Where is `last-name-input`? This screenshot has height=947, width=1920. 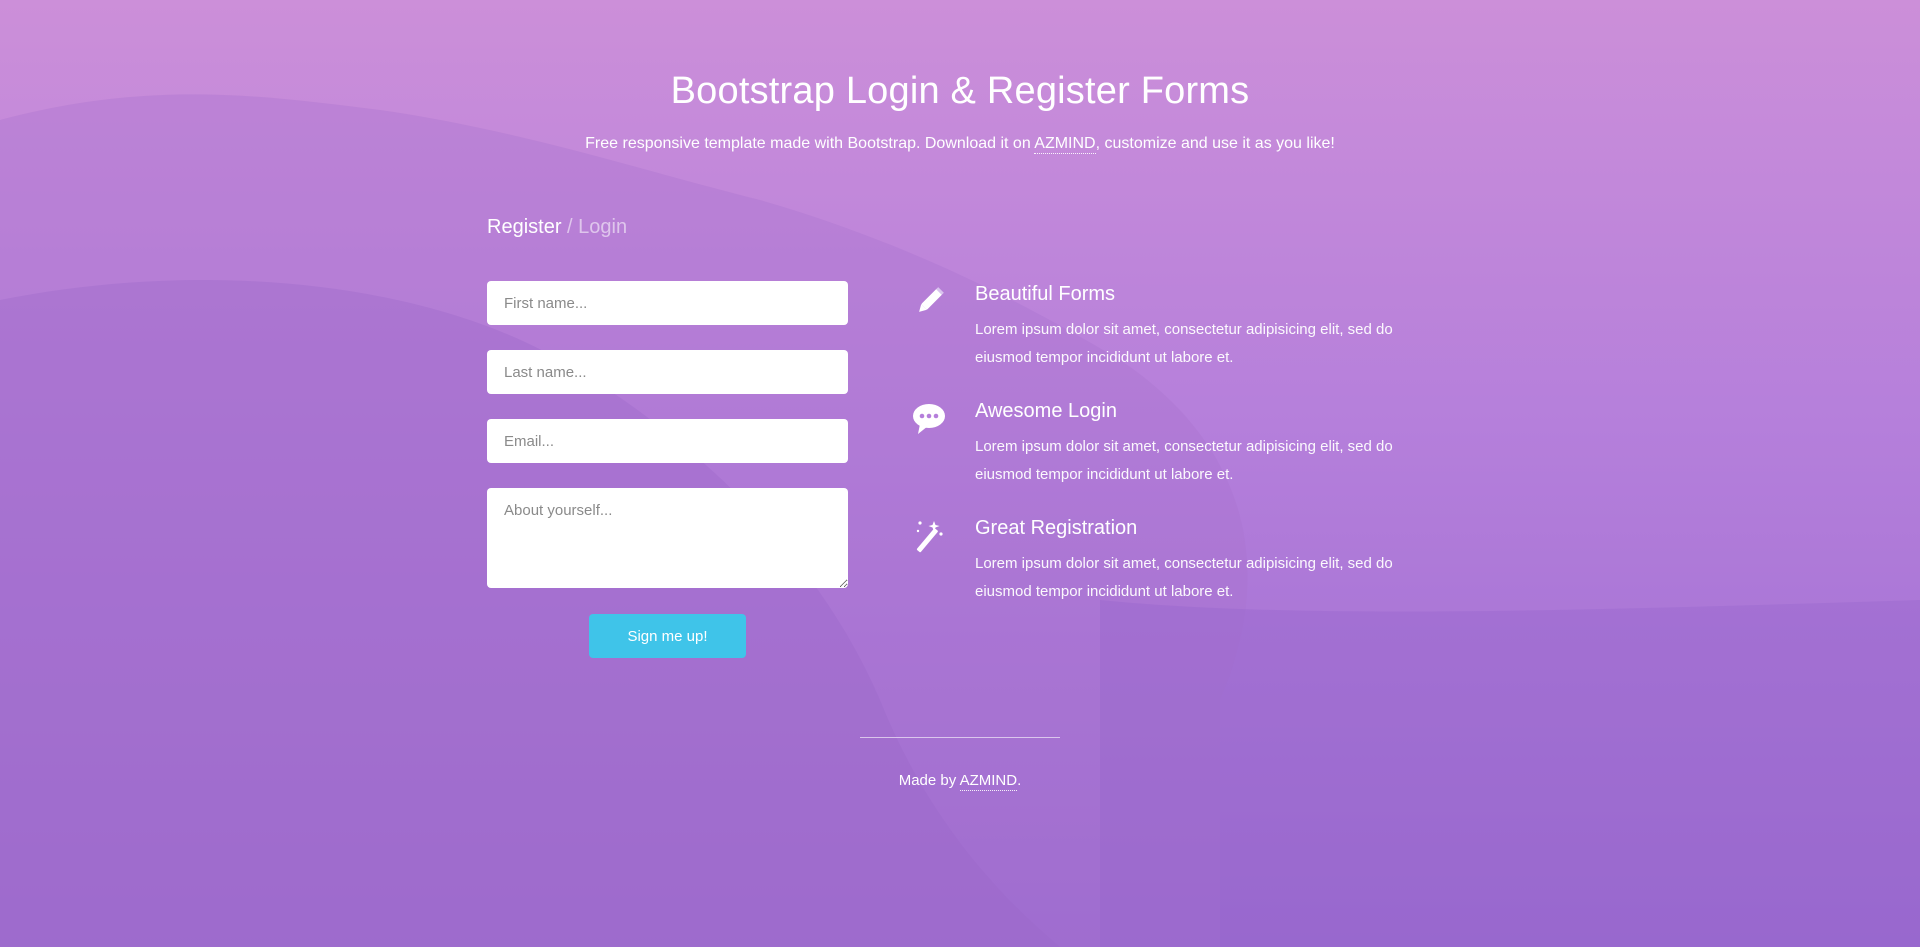
last-name-input is located at coordinates (667, 372).